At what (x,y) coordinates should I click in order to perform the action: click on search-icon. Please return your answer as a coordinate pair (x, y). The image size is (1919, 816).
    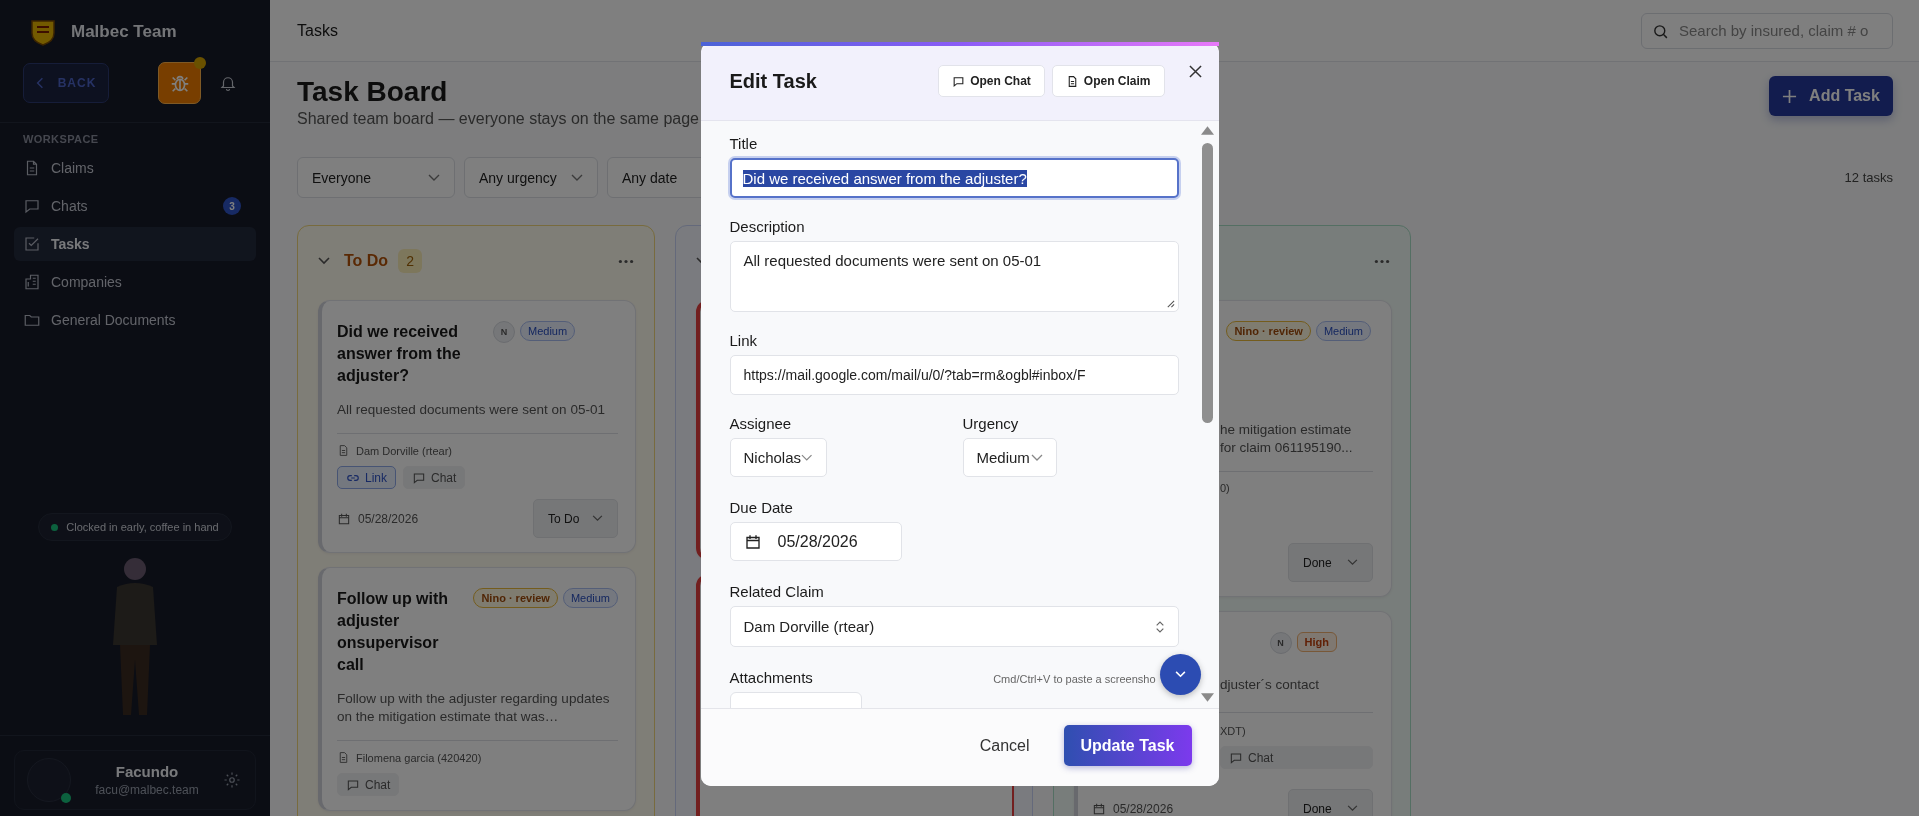
    Looking at the image, I should click on (1660, 31).